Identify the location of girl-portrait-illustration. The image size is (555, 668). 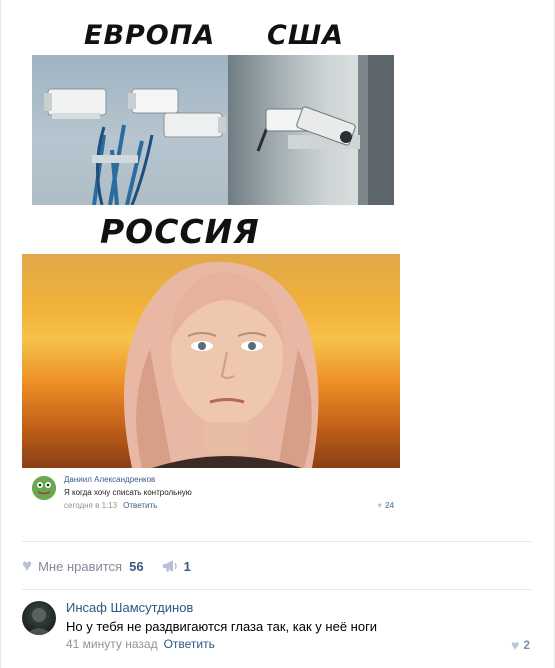
(221, 364).